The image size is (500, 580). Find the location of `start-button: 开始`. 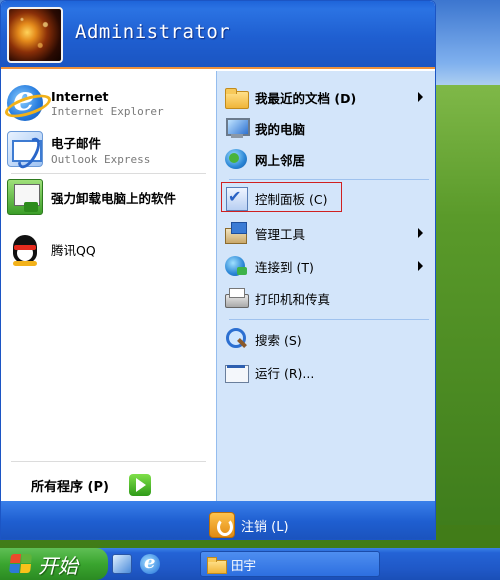

start-button: 开始 is located at coordinates (54, 564).